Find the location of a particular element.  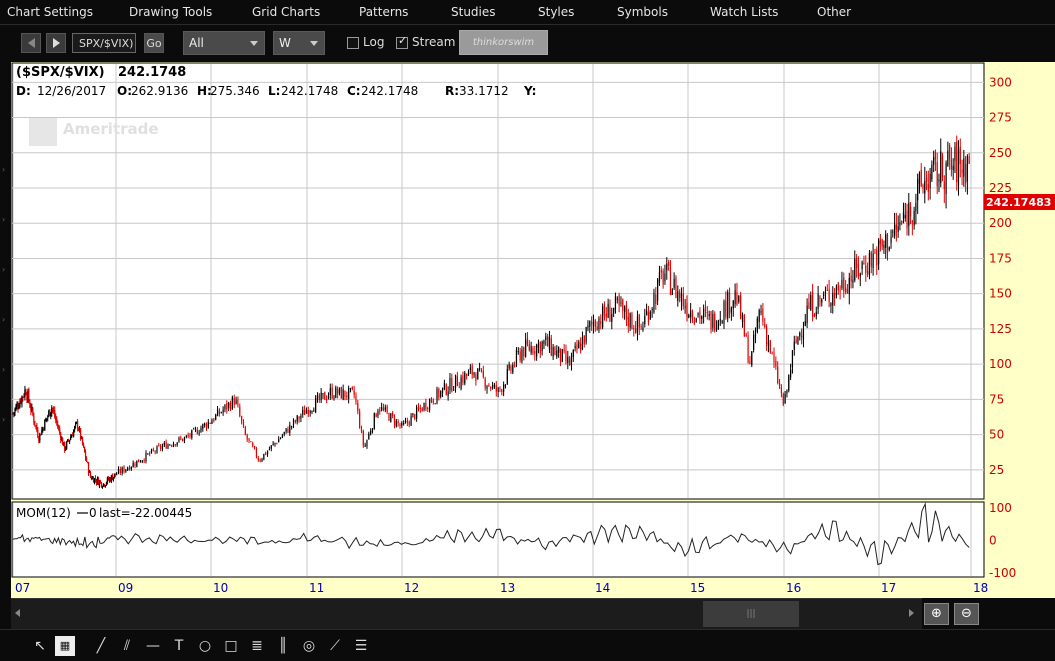

time-cycles-icon: ║ is located at coordinates (283, 646).